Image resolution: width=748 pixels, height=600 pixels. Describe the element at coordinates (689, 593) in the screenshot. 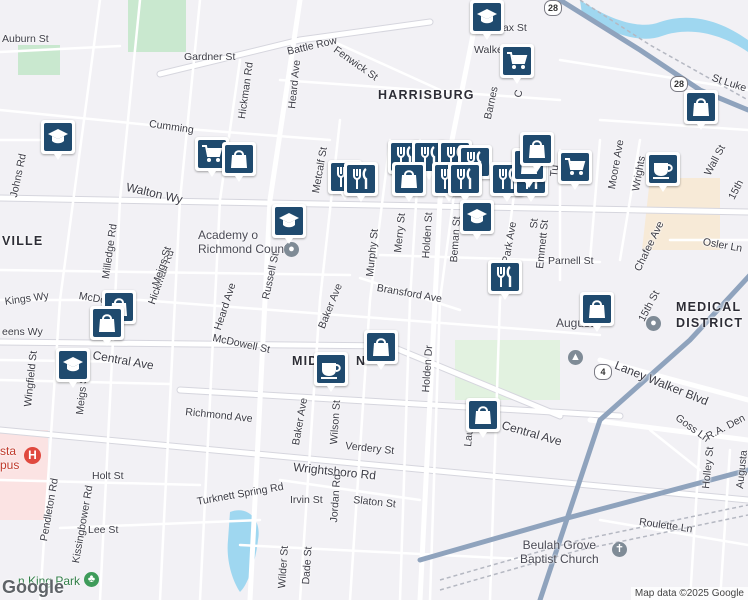

I see `map-attribution: Map data ©2025 Google` at that location.